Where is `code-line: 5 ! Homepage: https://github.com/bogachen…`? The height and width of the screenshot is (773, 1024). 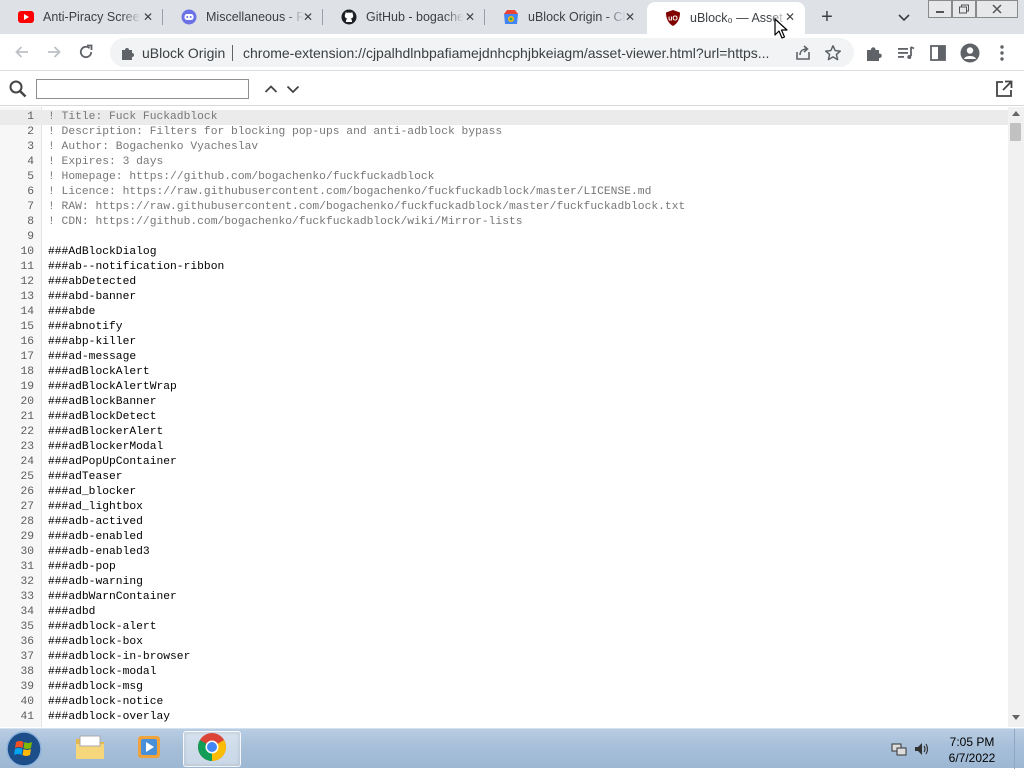 code-line: 5 ! Homepage: https://github.com/bogachen… is located at coordinates (504, 177).